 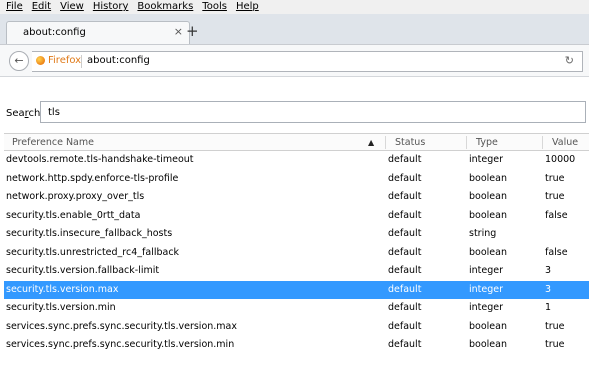 I want to click on sort-ascending-icon: ▲, so click(x=371, y=142).